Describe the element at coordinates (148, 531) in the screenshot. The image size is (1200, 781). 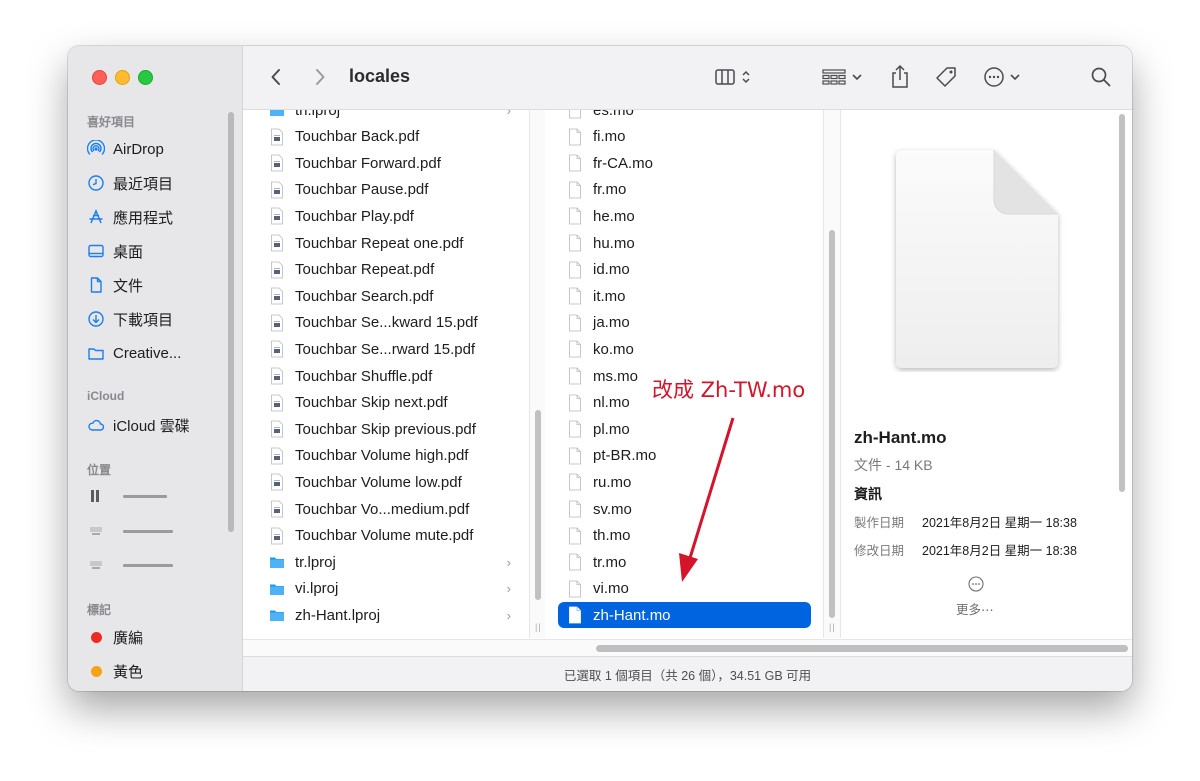
I see `blurred-name` at that location.